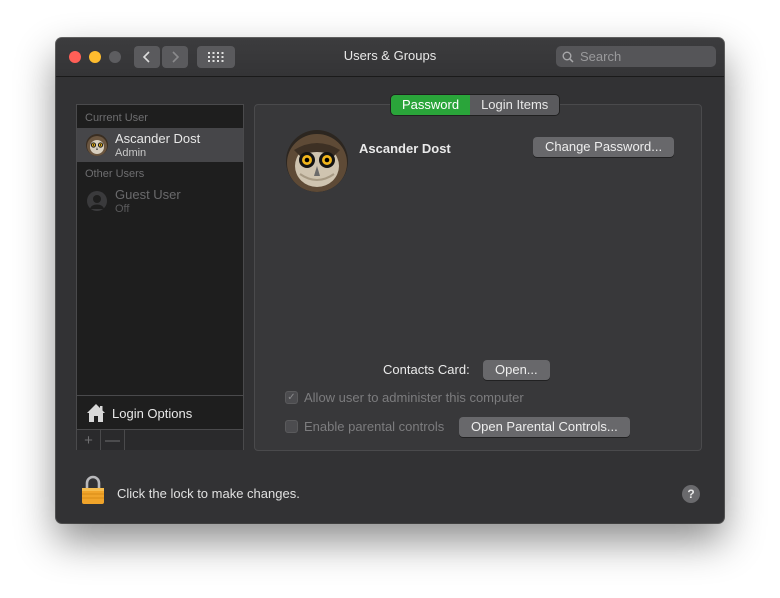 This screenshot has height=598, width=780. What do you see at coordinates (568, 57) in the screenshot?
I see `search-icon` at bounding box center [568, 57].